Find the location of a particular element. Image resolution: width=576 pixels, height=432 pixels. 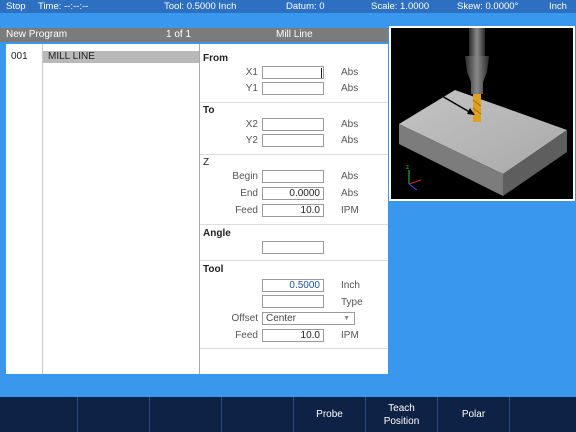

axis-triad-icon: z is located at coordinates (414, 178).